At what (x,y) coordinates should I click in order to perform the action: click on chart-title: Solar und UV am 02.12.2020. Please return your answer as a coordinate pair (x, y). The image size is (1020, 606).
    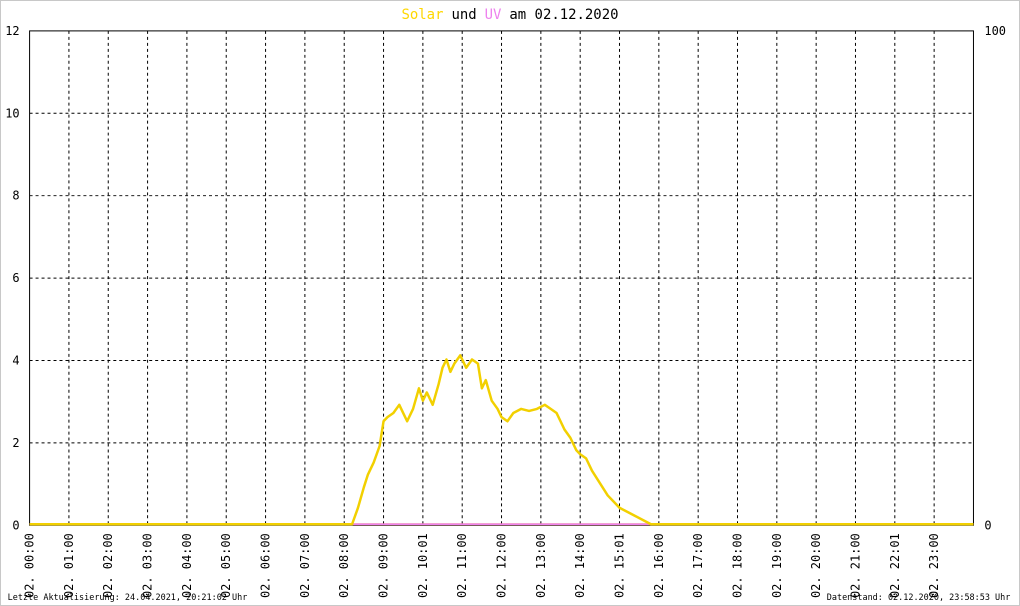
    Looking at the image, I should click on (510, 15).